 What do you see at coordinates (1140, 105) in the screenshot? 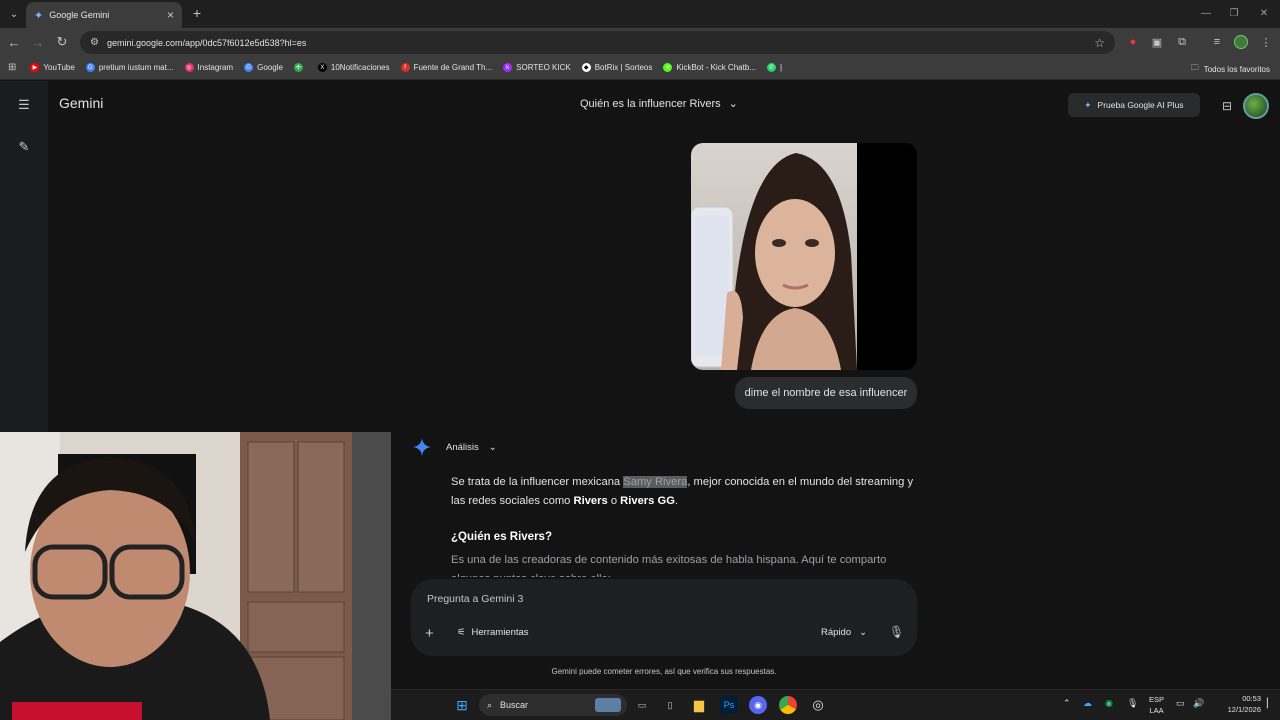
I see `upgrade-label: Prueba Google AI Plus` at bounding box center [1140, 105].